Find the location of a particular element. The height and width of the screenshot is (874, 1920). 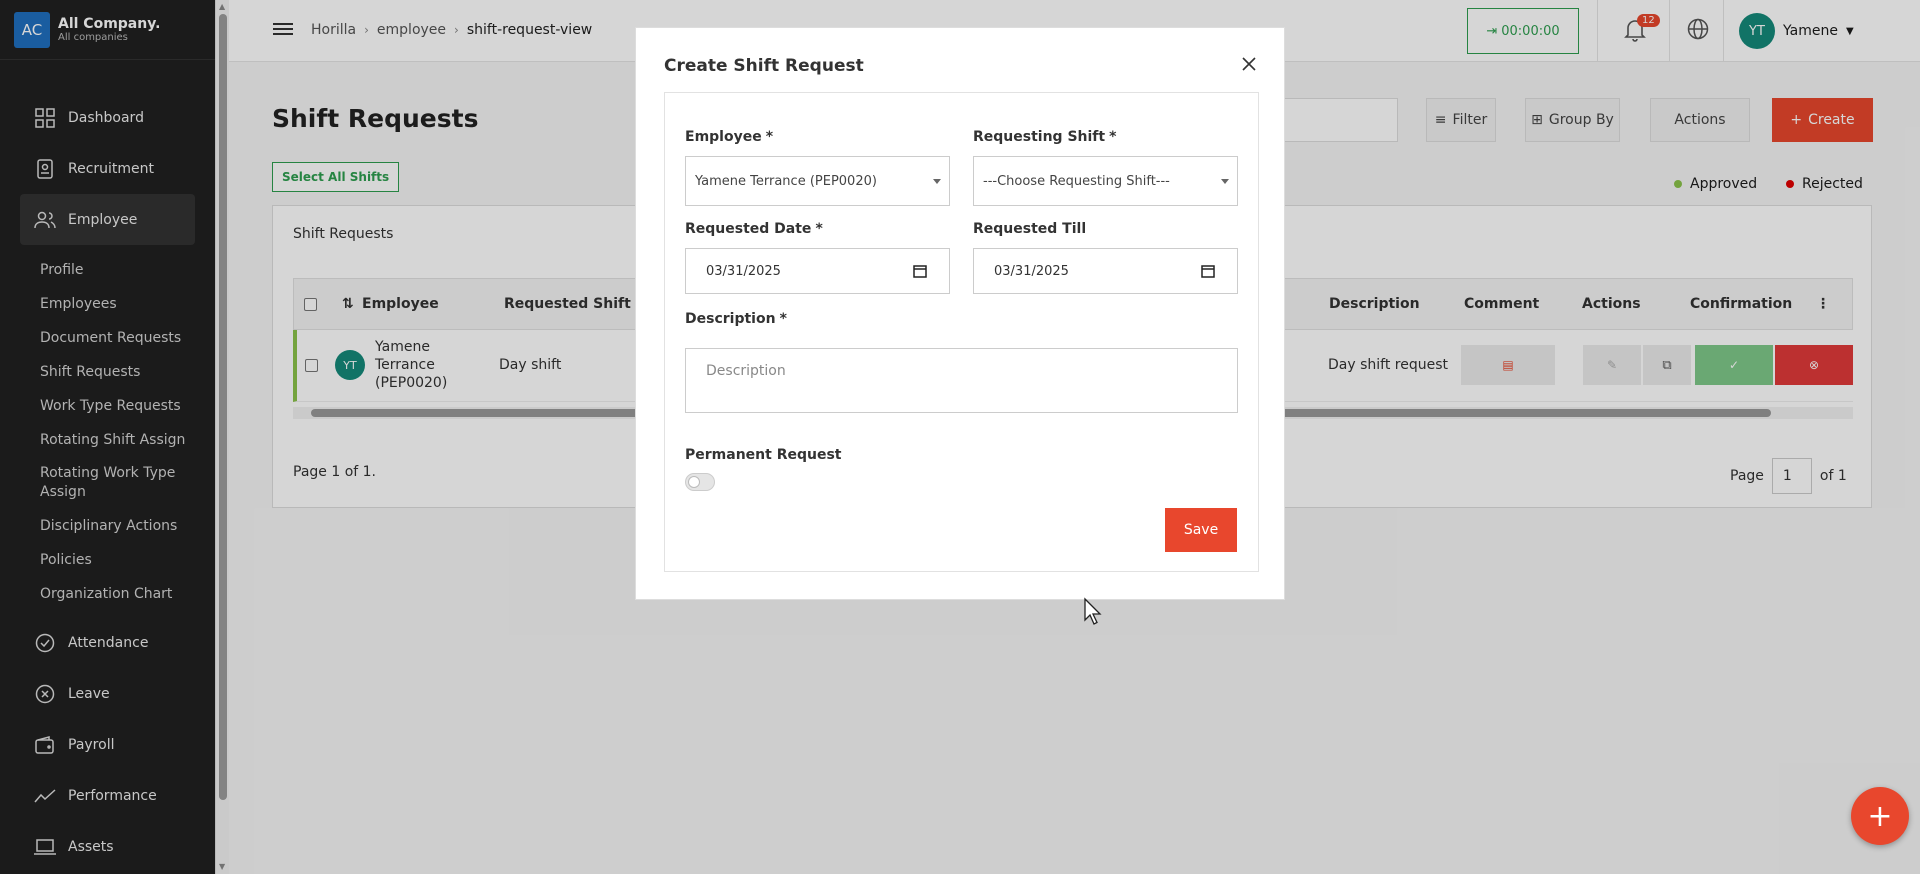

description-label: Description * is located at coordinates (736, 319).